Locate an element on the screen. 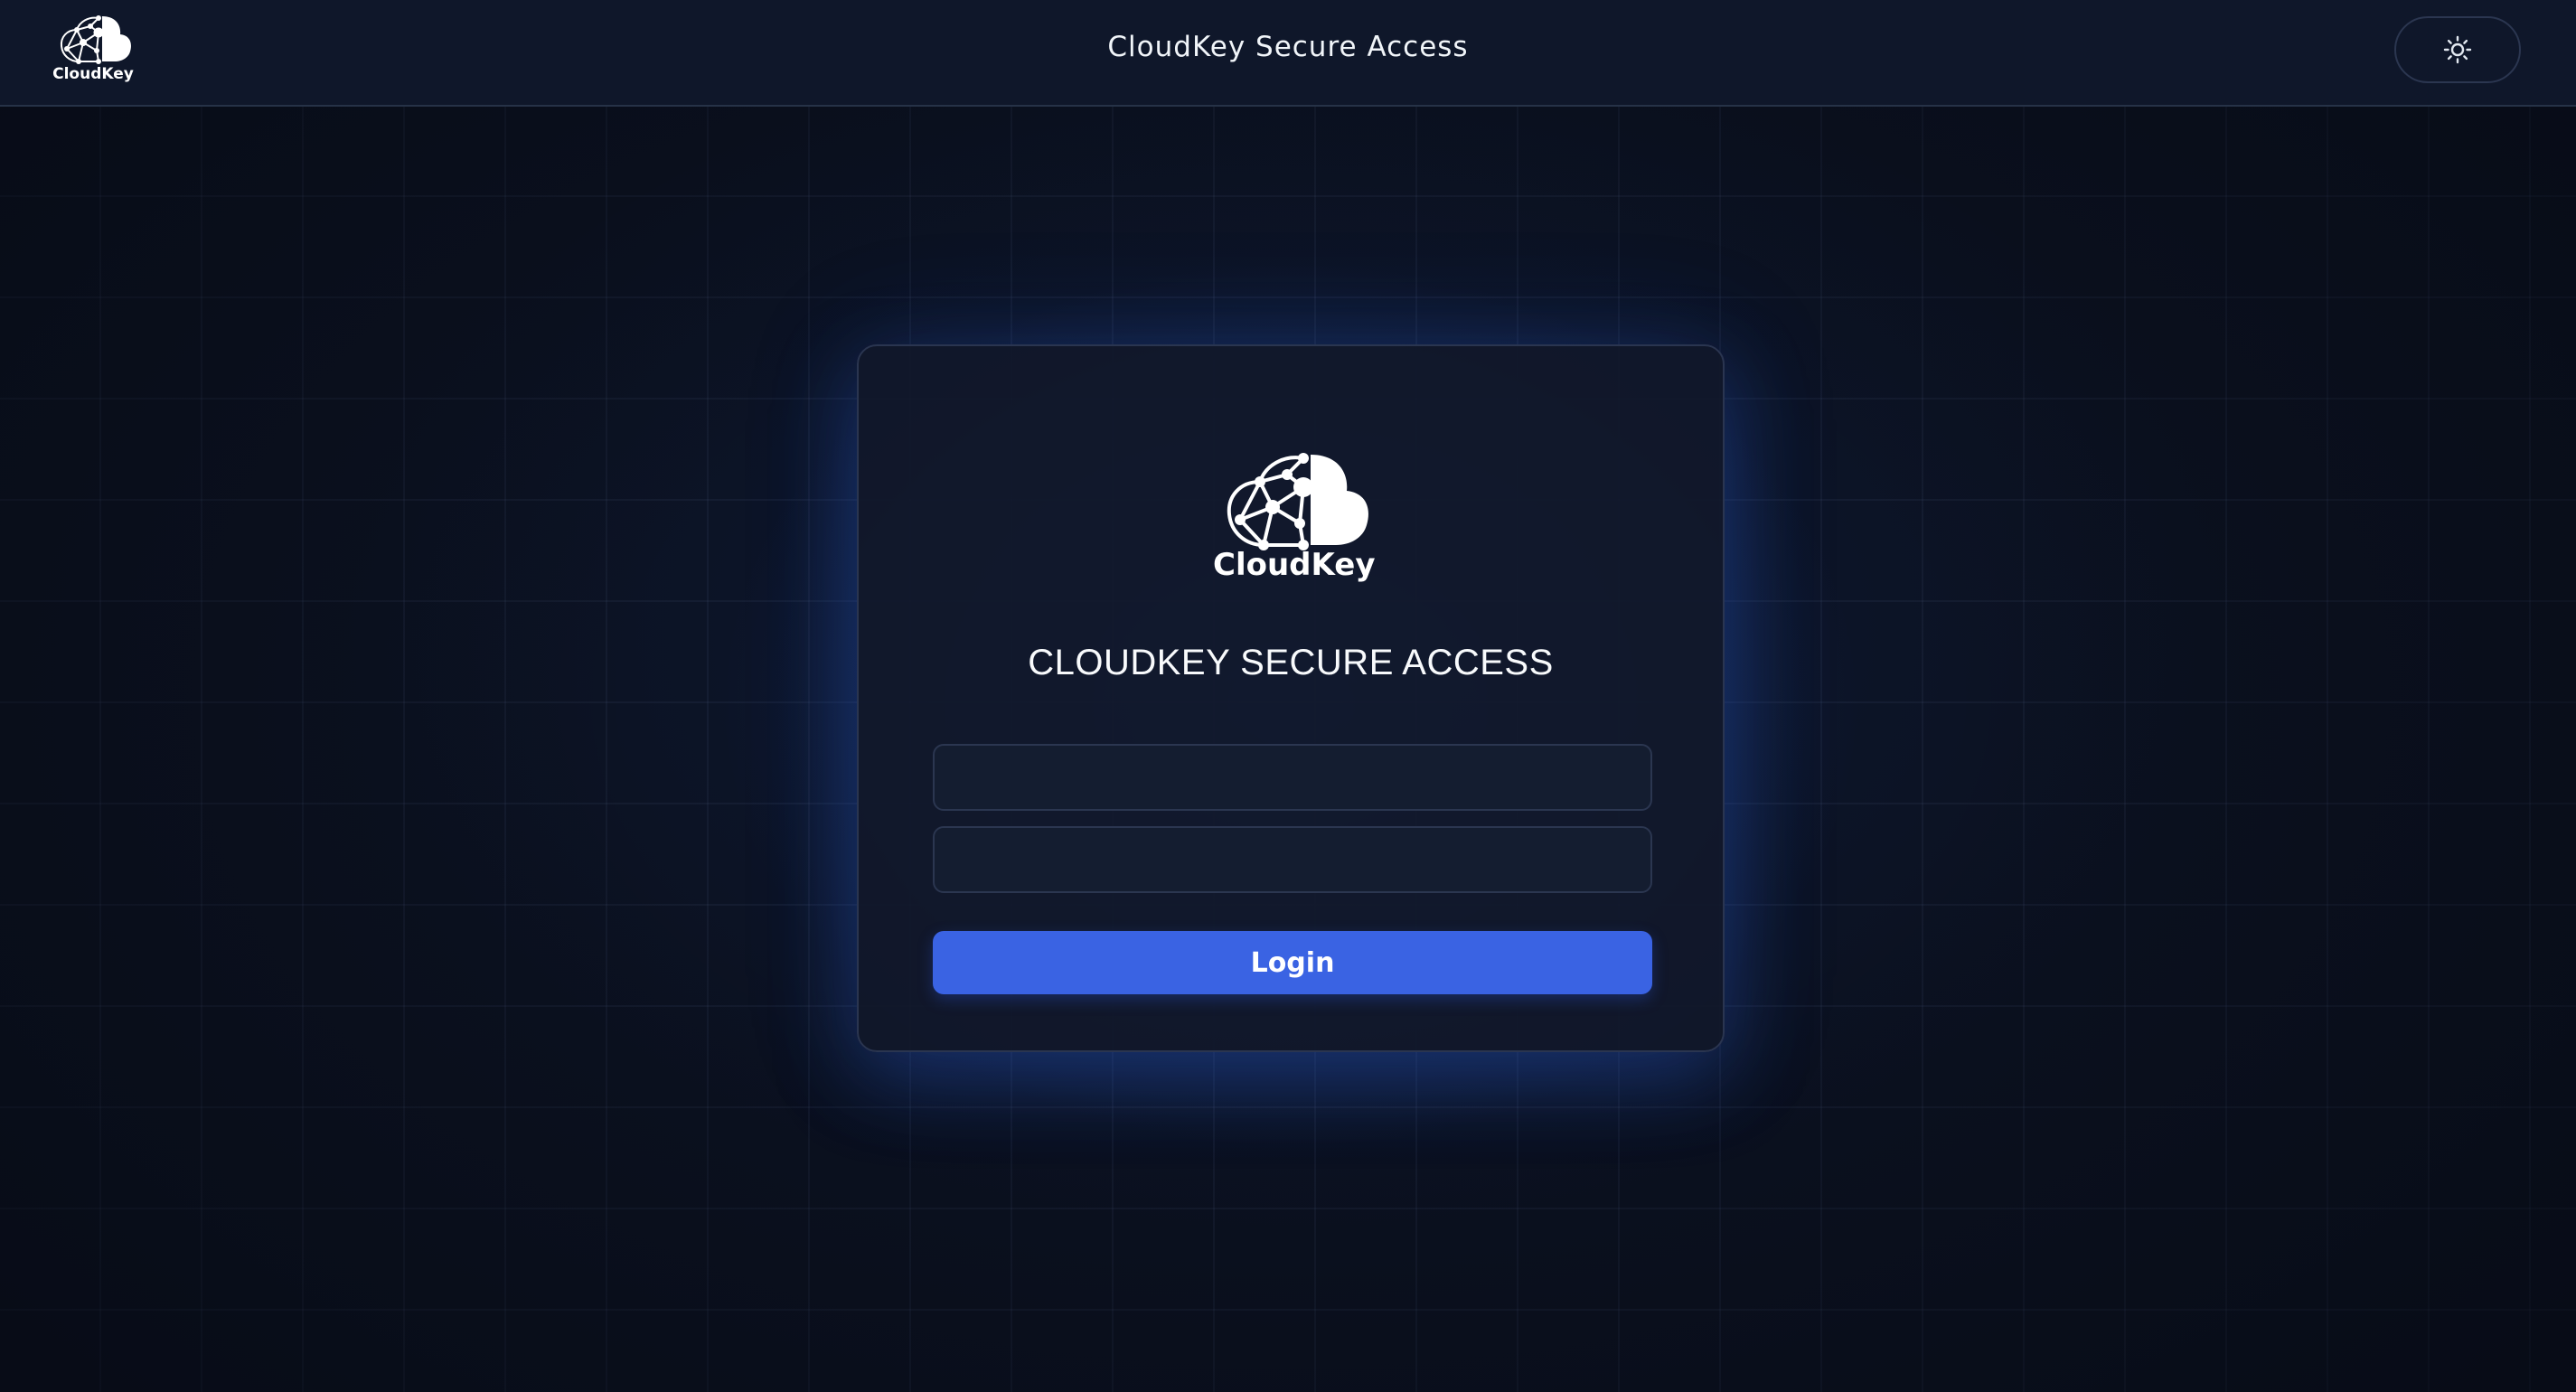 This screenshot has width=2576, height=1392. login-button: Login is located at coordinates (1292, 962).